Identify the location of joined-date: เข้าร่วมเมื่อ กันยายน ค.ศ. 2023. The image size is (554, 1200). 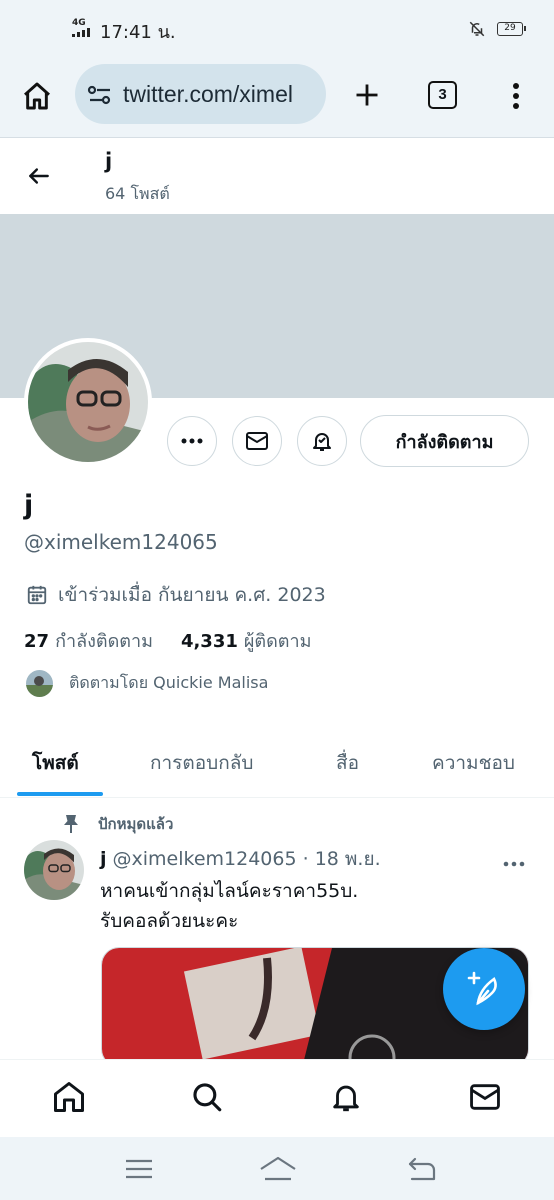
(176, 595).